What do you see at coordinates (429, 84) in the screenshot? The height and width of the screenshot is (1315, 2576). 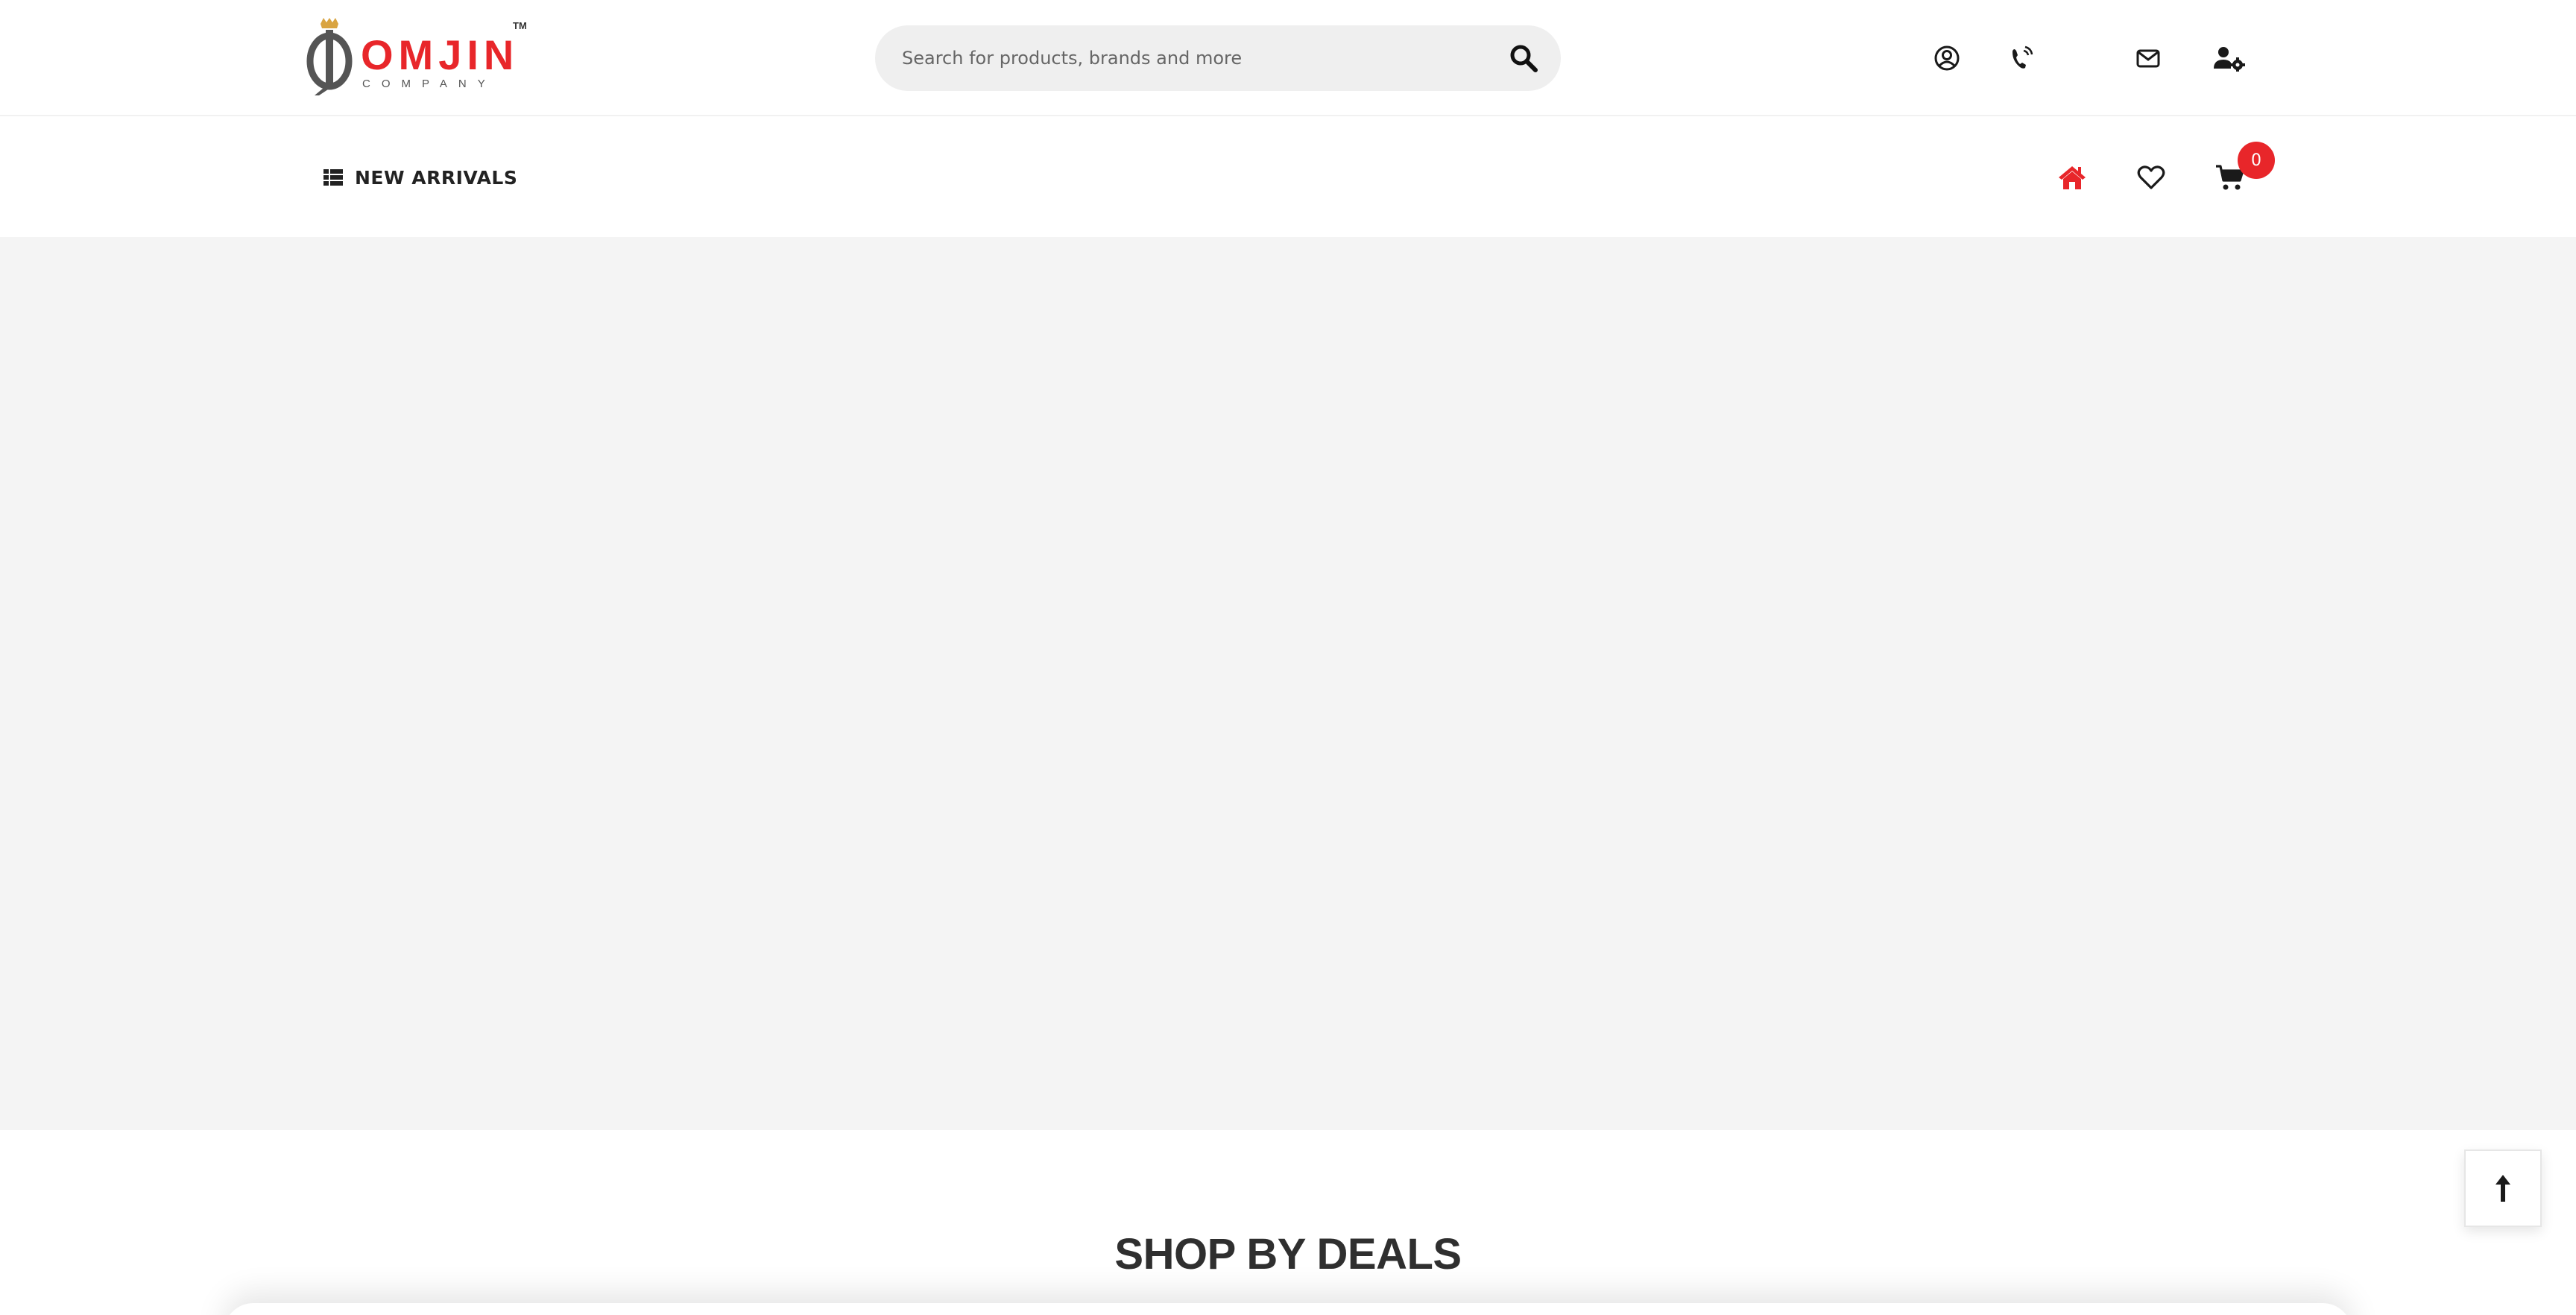 I see `brand-subtitle: COMPANY` at bounding box center [429, 84].